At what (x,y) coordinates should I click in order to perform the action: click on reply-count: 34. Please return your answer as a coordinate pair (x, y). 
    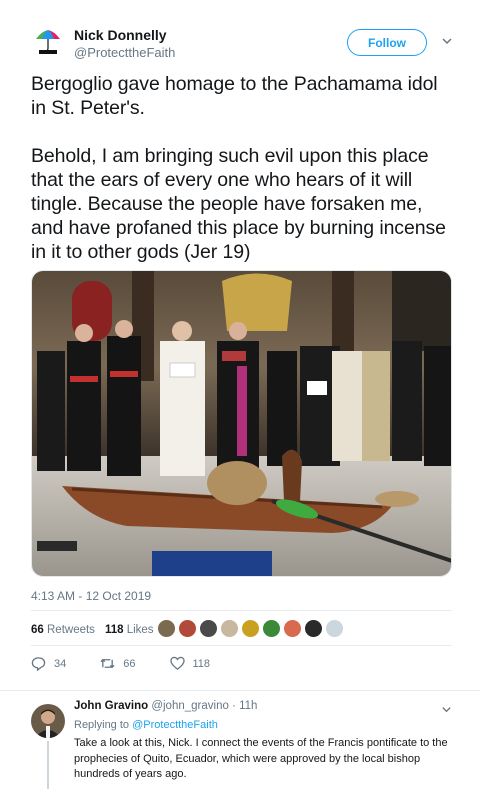
    Looking at the image, I should click on (60, 663).